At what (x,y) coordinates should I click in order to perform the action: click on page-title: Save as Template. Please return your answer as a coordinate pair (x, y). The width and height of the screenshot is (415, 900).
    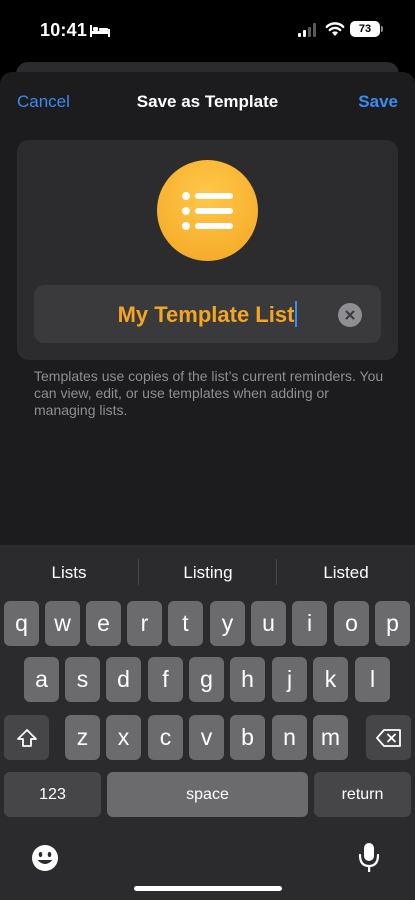
    Looking at the image, I should click on (207, 101).